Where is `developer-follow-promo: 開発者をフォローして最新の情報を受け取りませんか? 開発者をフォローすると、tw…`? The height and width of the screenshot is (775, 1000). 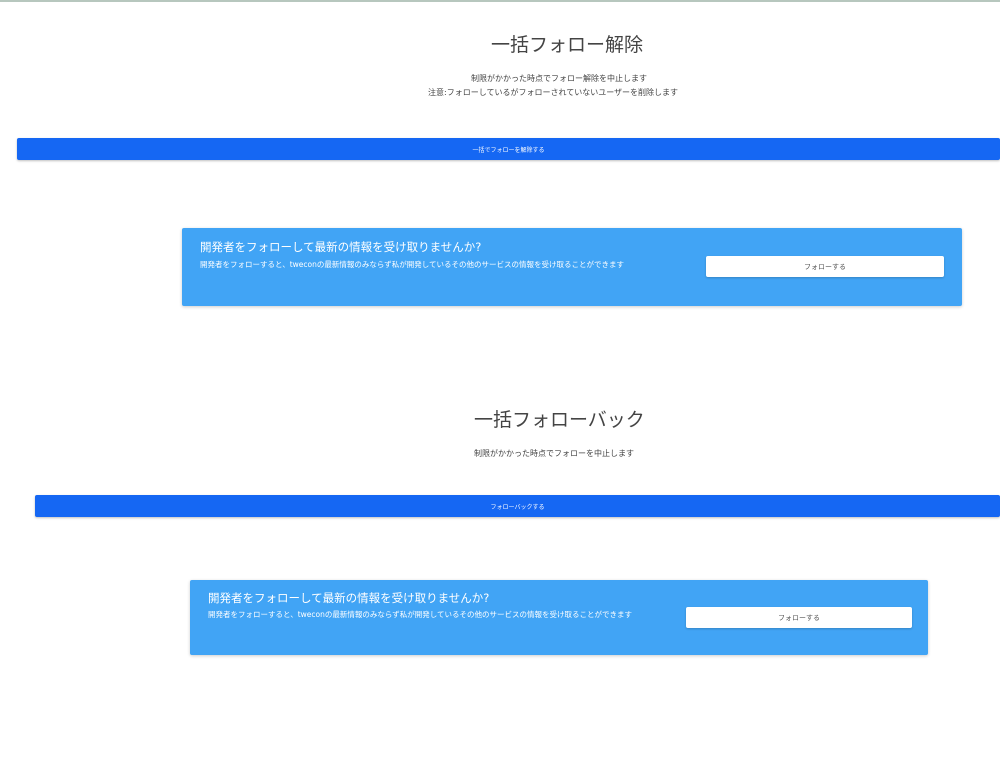
developer-follow-promo: 開発者をフォローして最新の情報を受け取りませんか? 開発者をフォローすると、tw… is located at coordinates (572, 267).